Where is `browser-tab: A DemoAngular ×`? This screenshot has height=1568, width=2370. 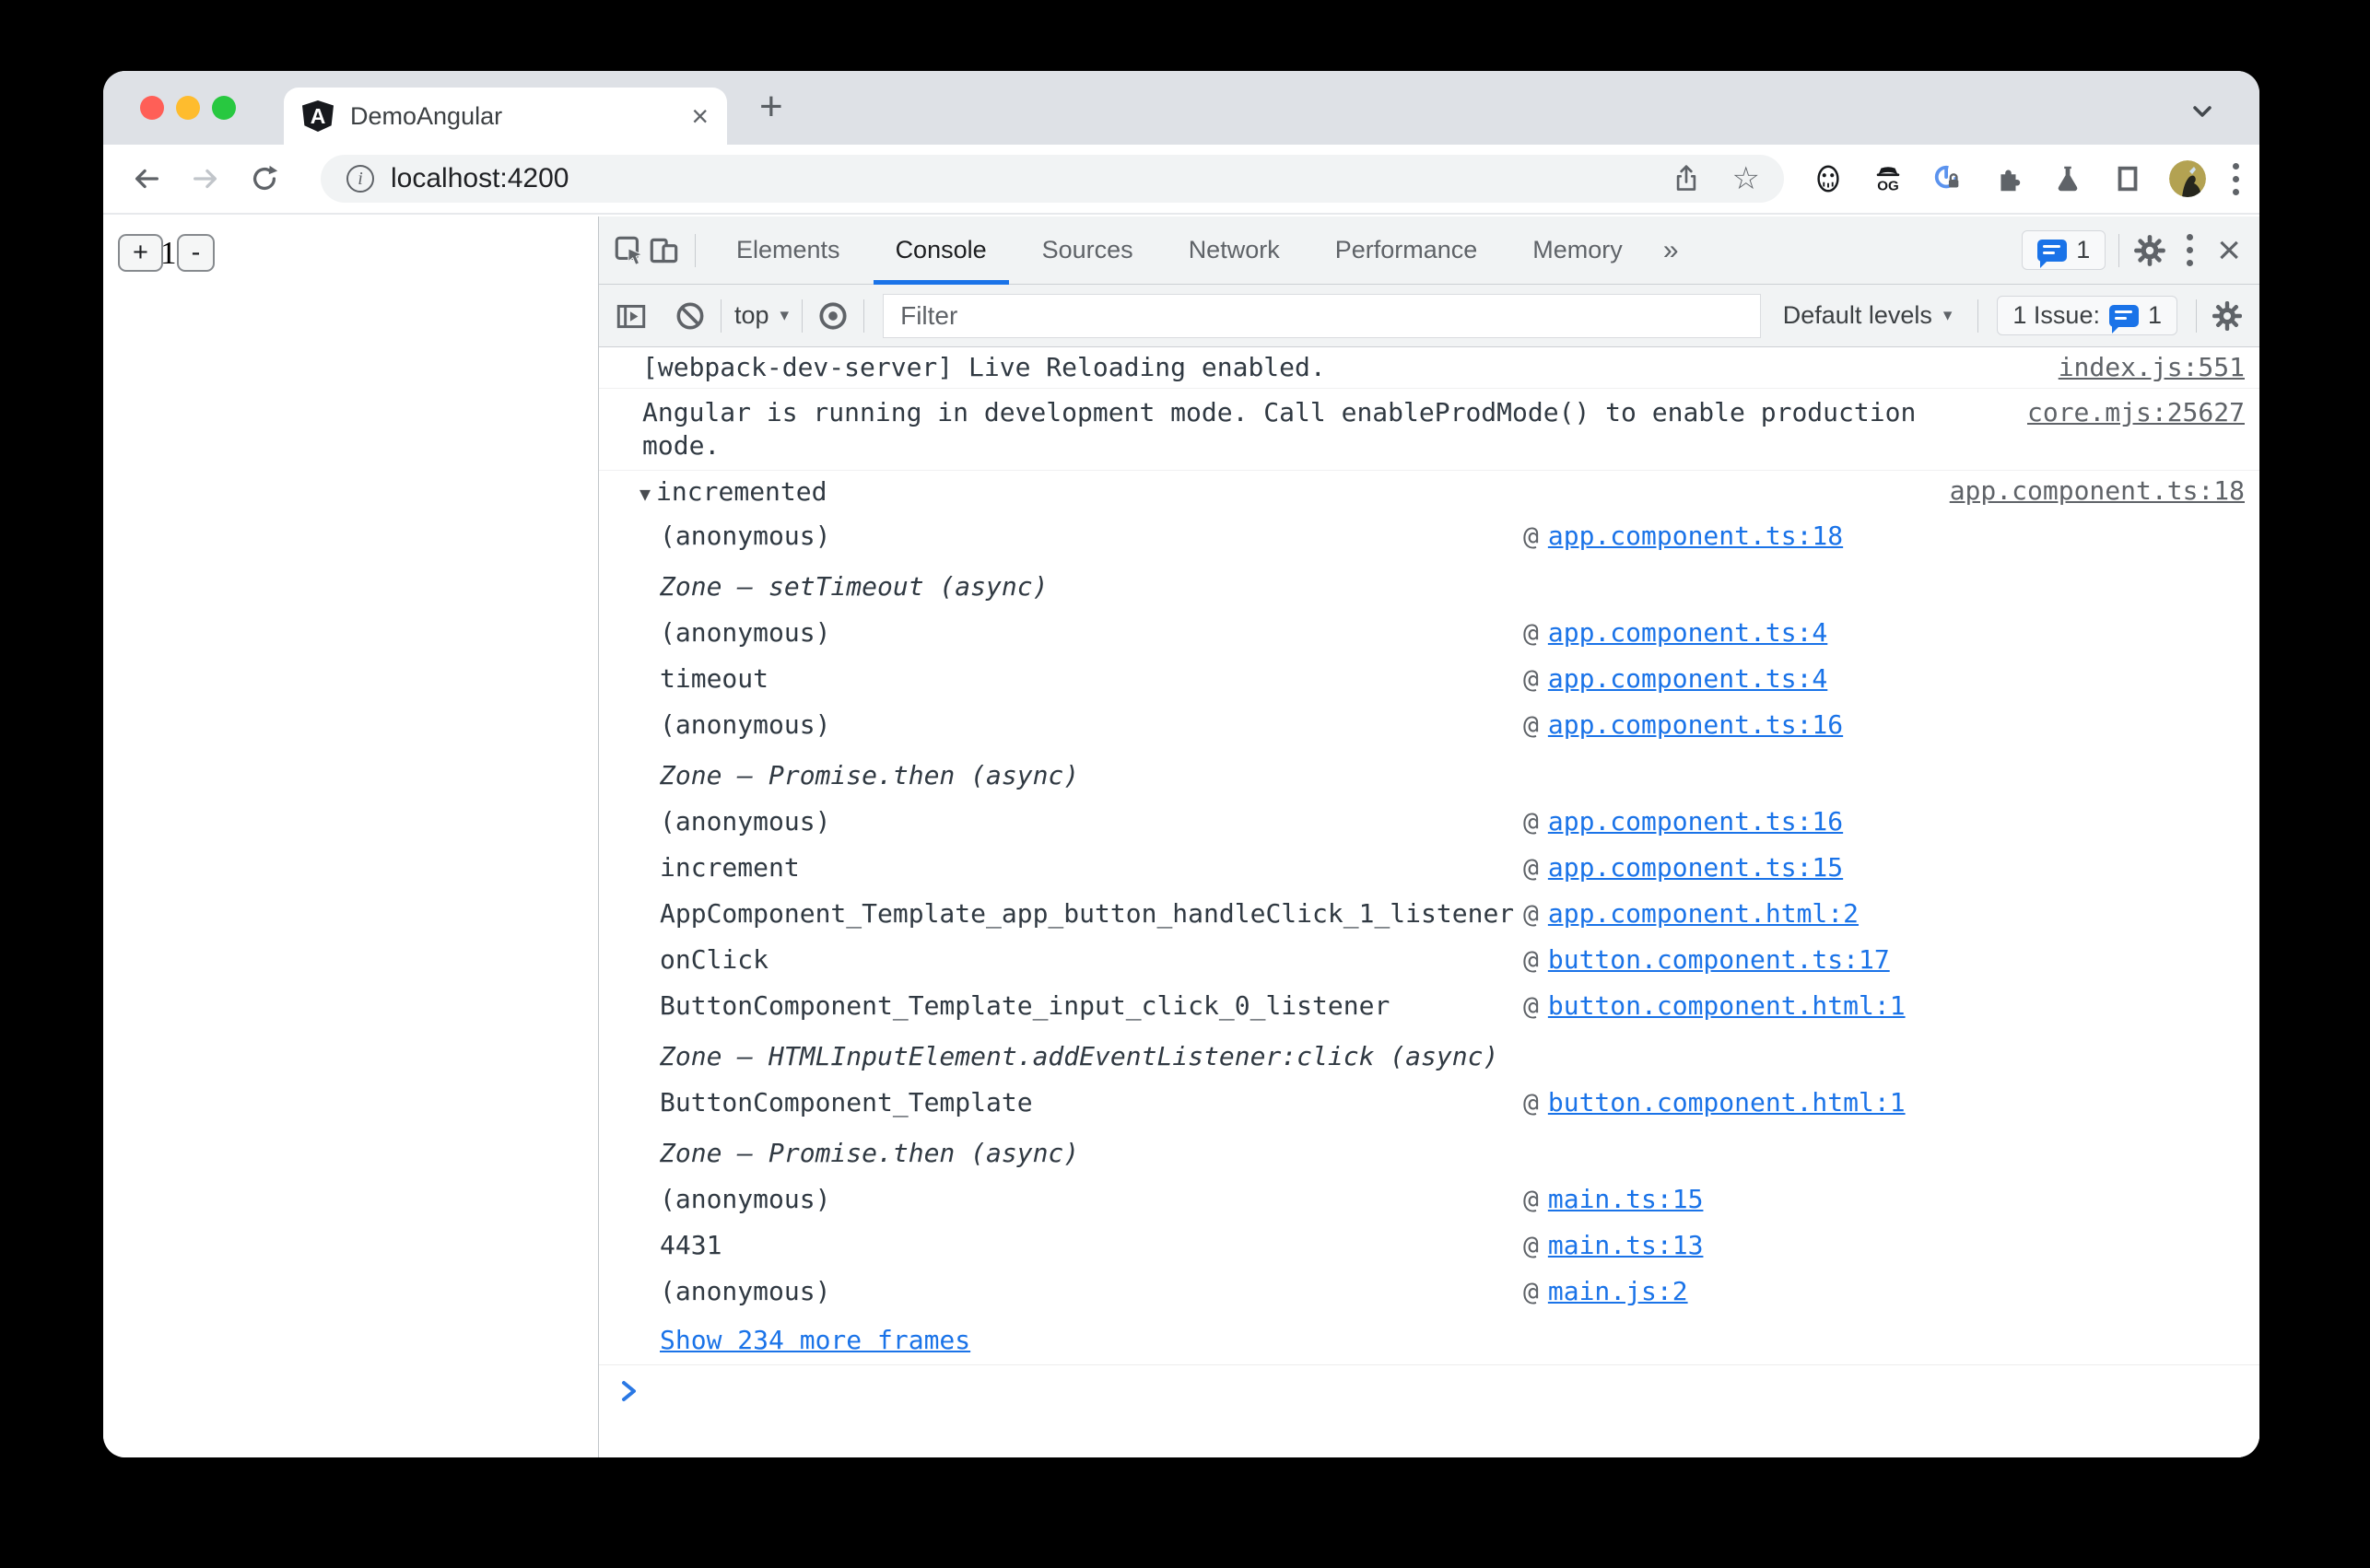
browser-tab: A DemoAngular × is located at coordinates (505, 117).